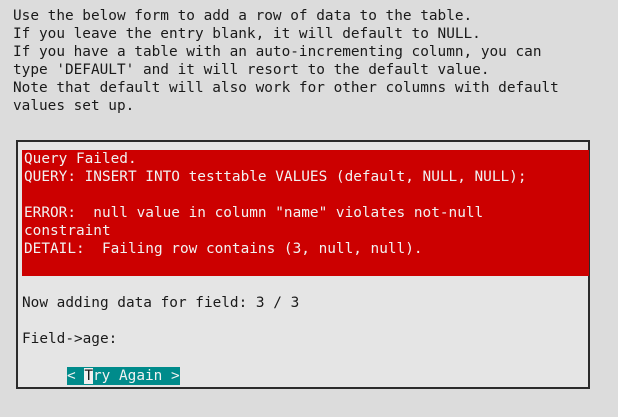  I want to click on error-title: Query Failed., so click(80, 159).